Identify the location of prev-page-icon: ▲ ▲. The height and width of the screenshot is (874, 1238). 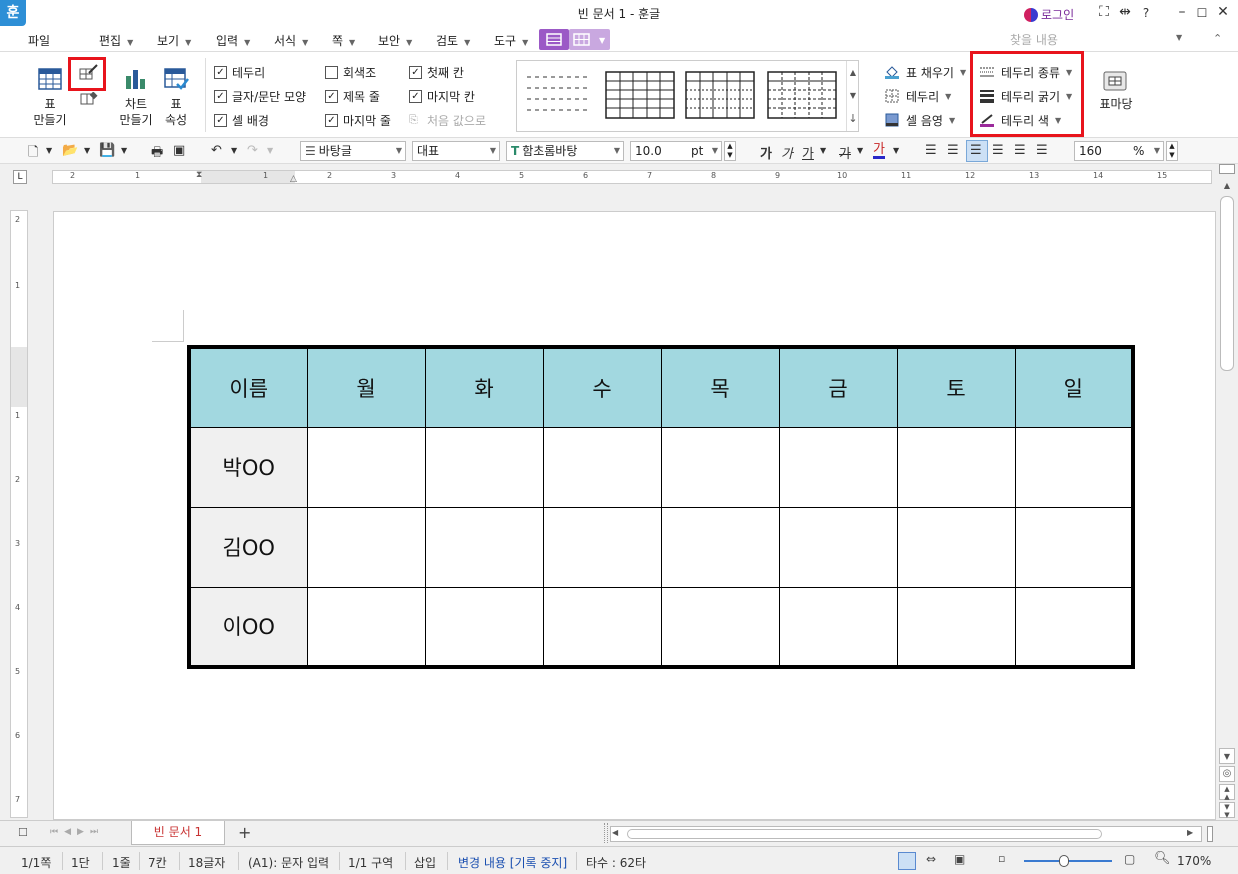
(1227, 792).